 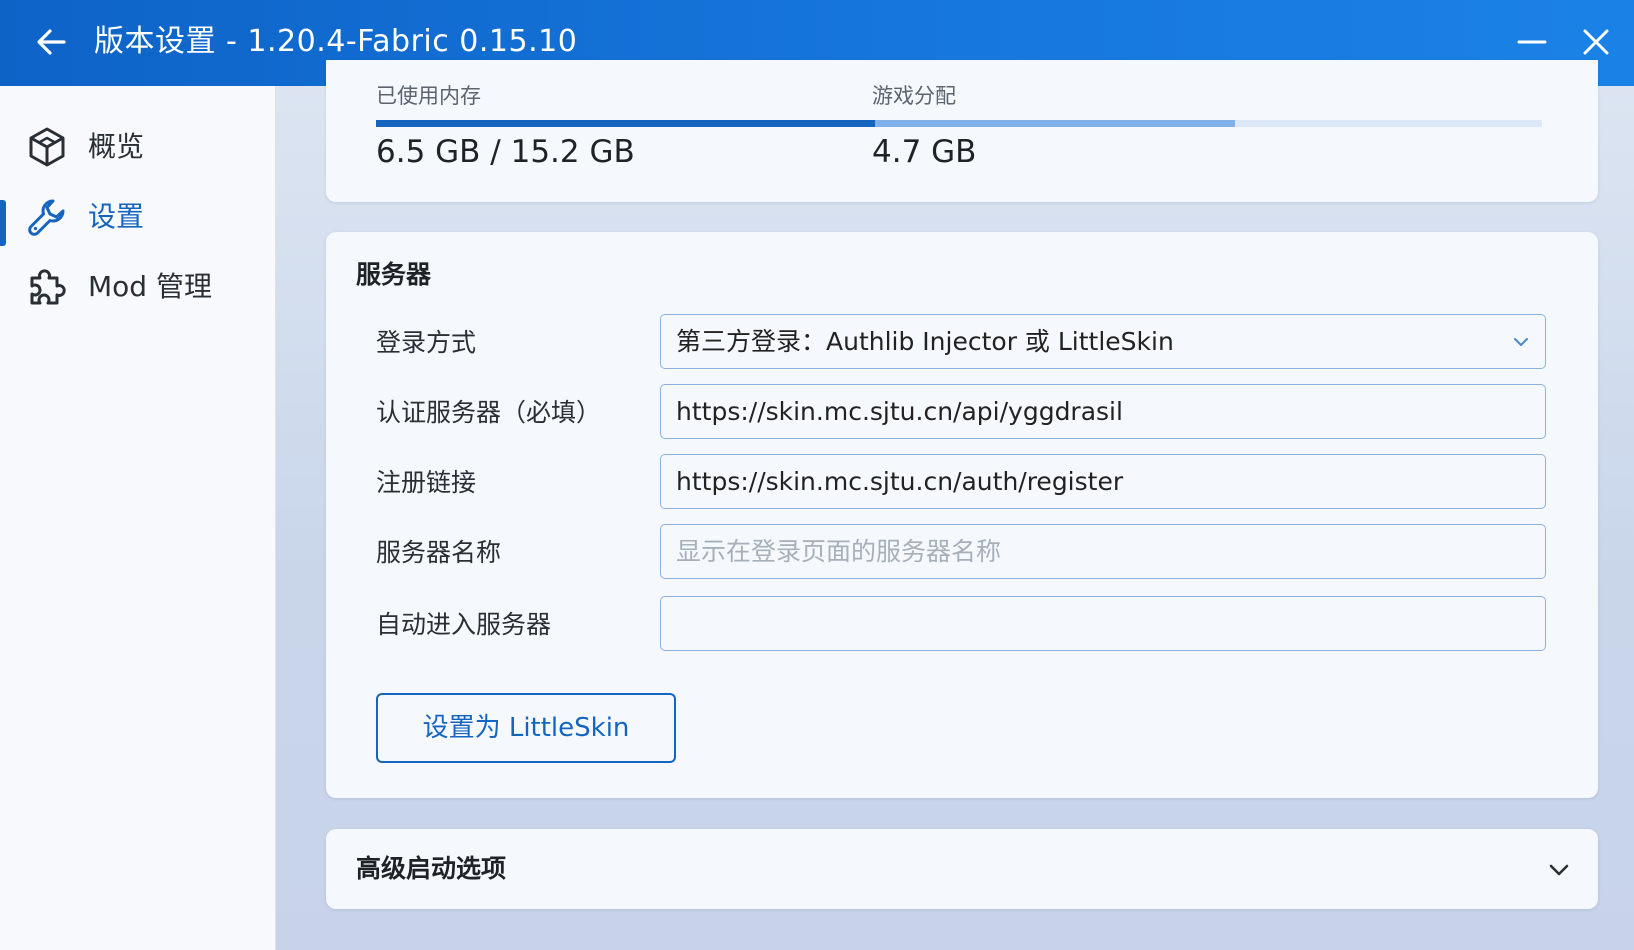 I want to click on sidebar-item-label: 概览, so click(x=116, y=146).